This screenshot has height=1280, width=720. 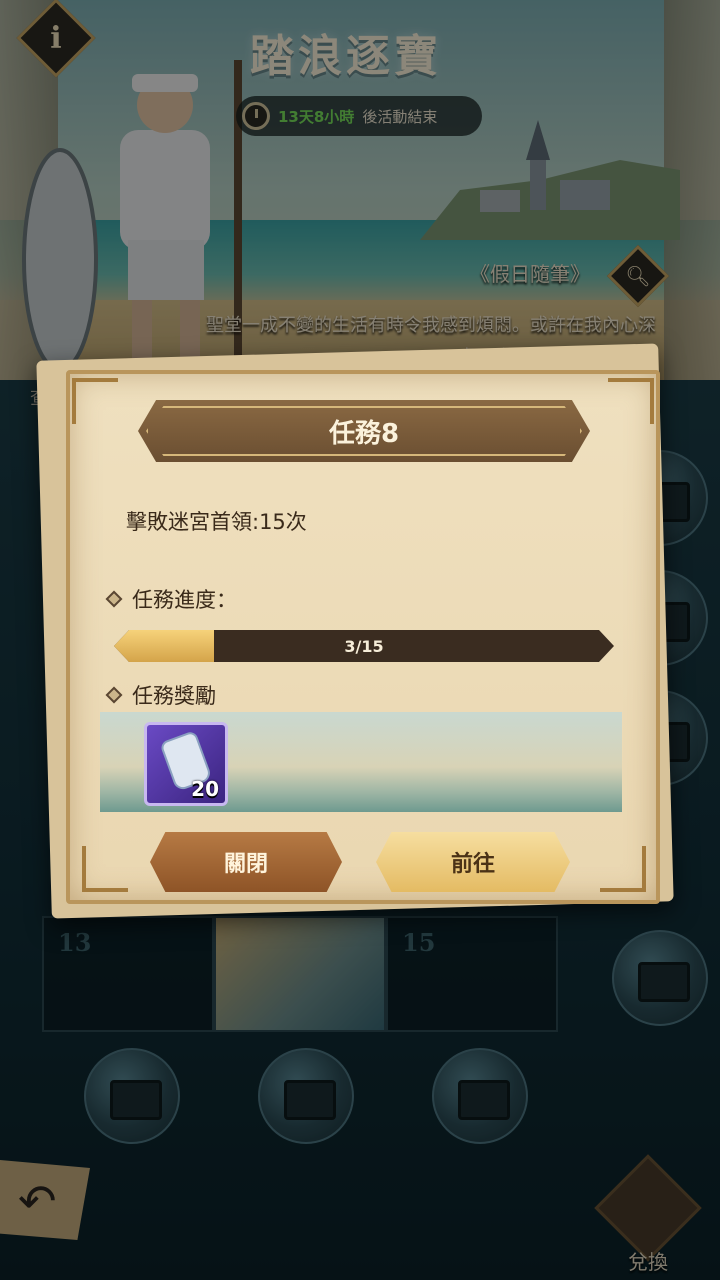 What do you see at coordinates (473, 862) in the screenshot?
I see `go-button: 前往` at bounding box center [473, 862].